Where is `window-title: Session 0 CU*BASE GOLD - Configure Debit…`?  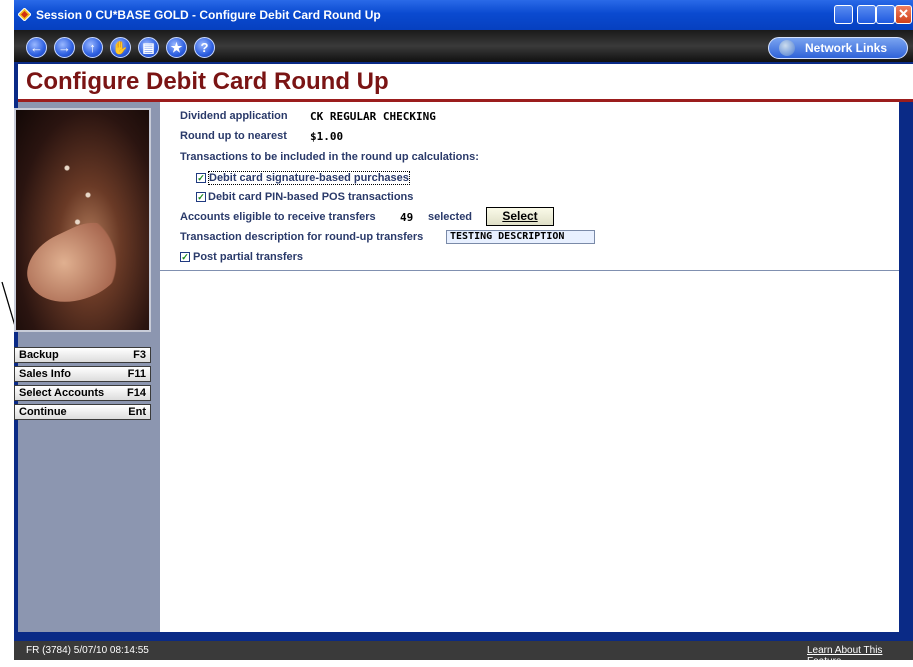
window-title: Session 0 CU*BASE GOLD - Configure Debit… is located at coordinates (208, 15).